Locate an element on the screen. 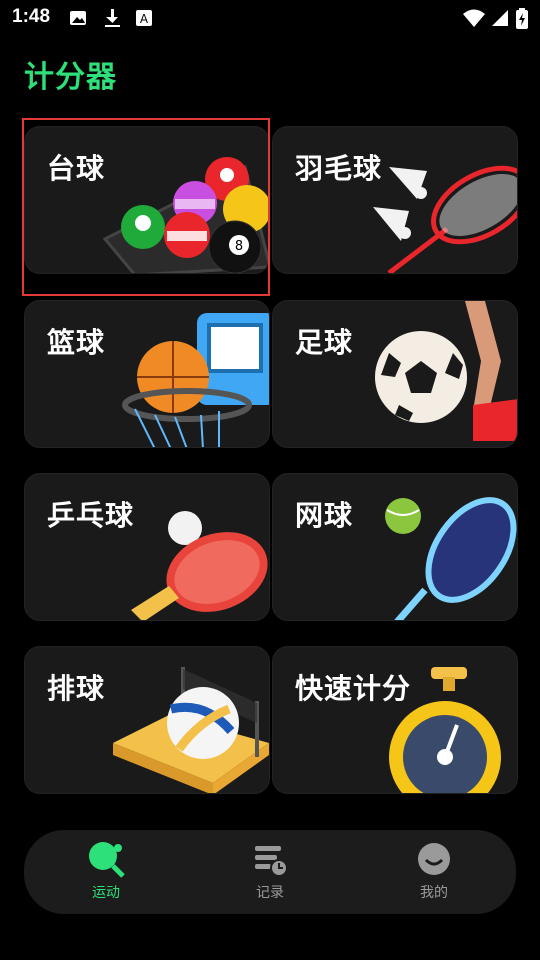 The height and width of the screenshot is (960, 540). sport-card-badminton: 羽毛球 is located at coordinates (395, 200).